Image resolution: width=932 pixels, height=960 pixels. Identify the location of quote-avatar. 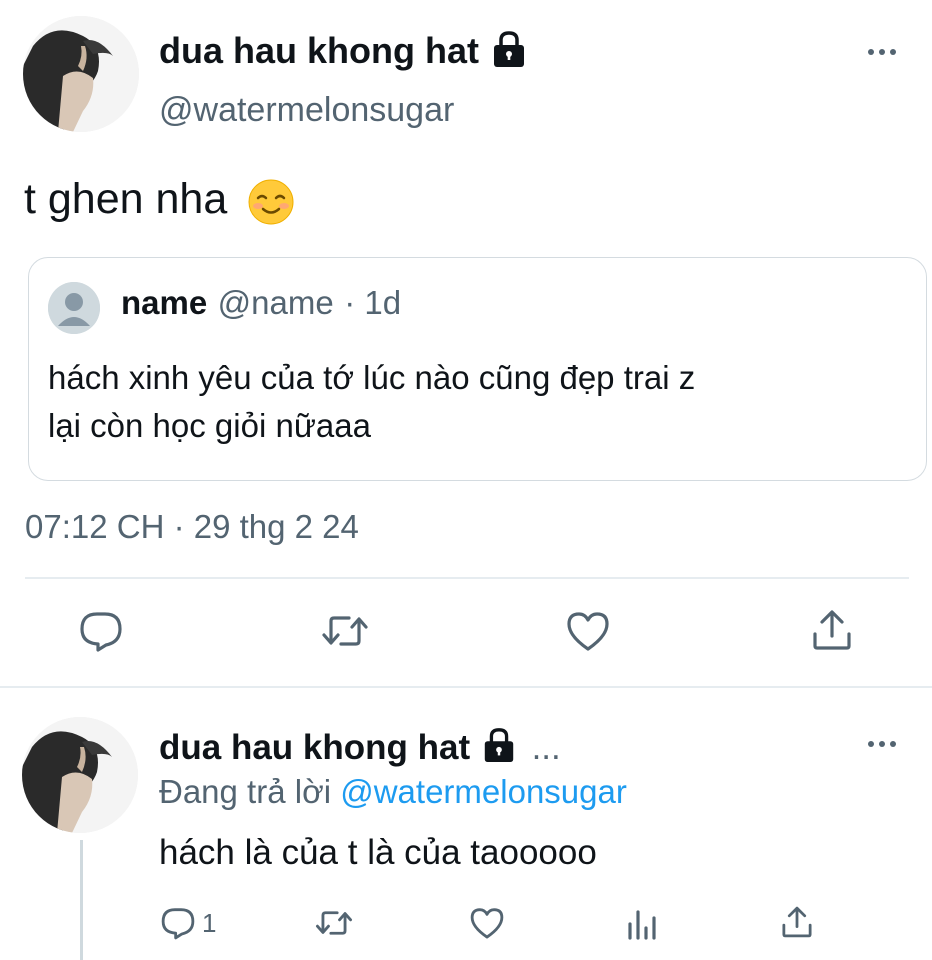
(74, 308).